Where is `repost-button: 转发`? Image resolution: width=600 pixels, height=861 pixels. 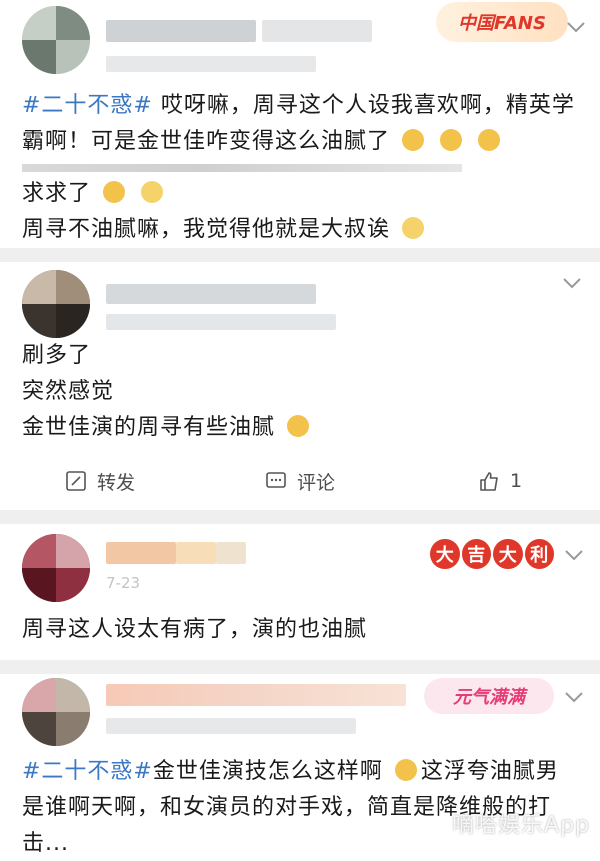 repost-button: 转发 is located at coordinates (100, 481).